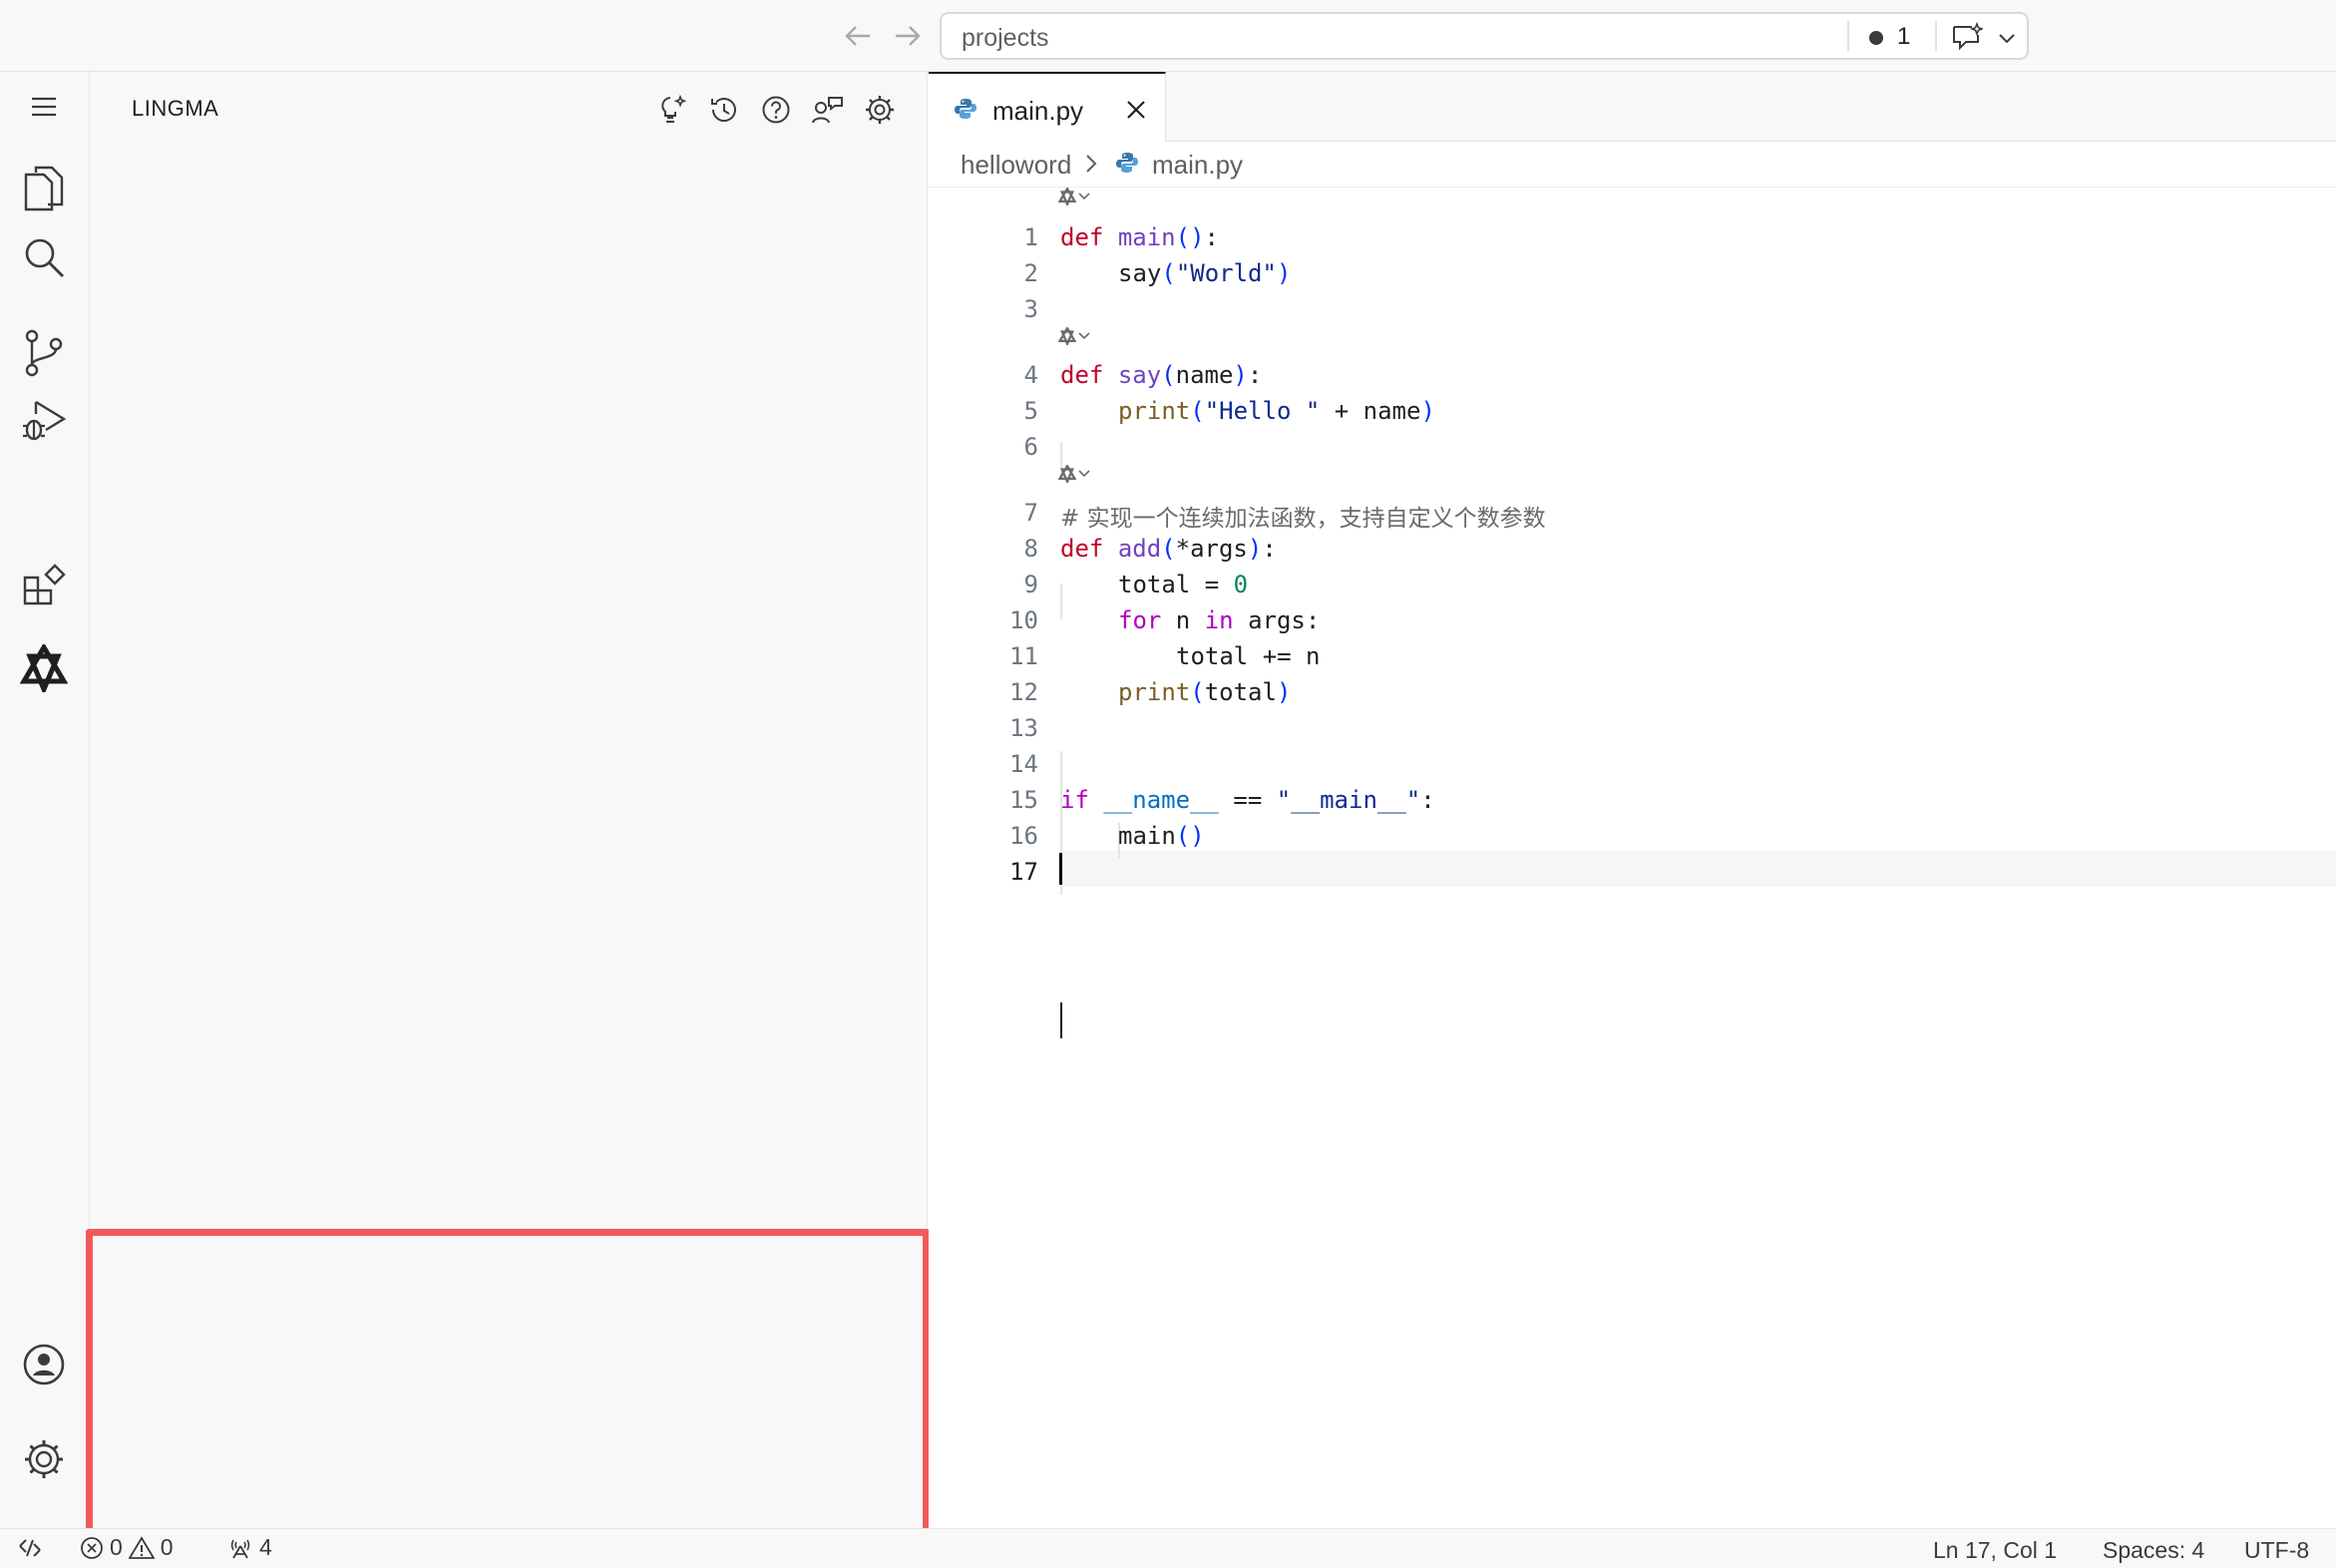 The height and width of the screenshot is (1568, 2336). Describe the element at coordinates (44, 668) in the screenshot. I see `lingma-icon` at that location.